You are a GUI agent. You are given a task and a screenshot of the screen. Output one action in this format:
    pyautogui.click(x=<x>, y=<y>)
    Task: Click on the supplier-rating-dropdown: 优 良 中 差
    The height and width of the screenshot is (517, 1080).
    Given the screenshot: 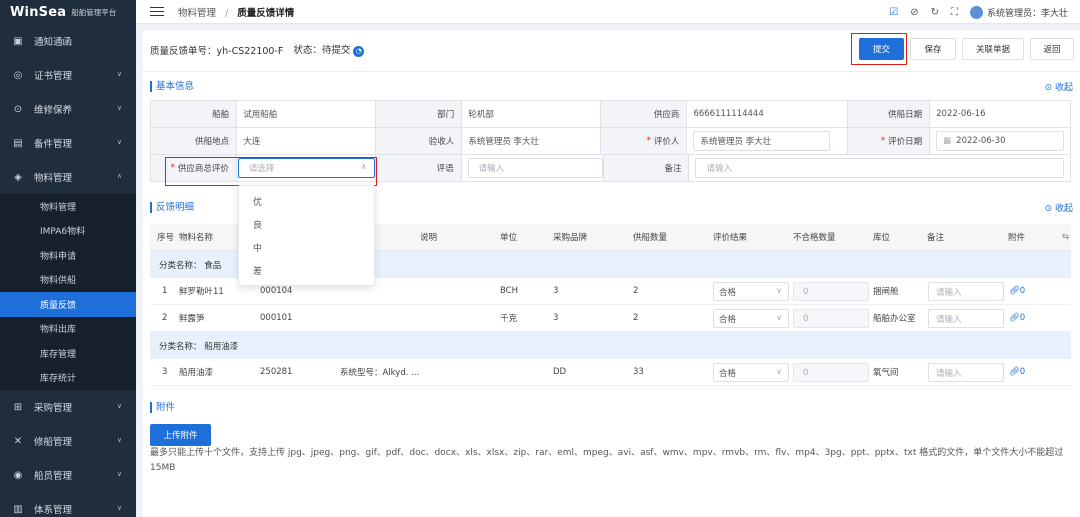 What is the action you would take?
    pyautogui.click(x=306, y=235)
    